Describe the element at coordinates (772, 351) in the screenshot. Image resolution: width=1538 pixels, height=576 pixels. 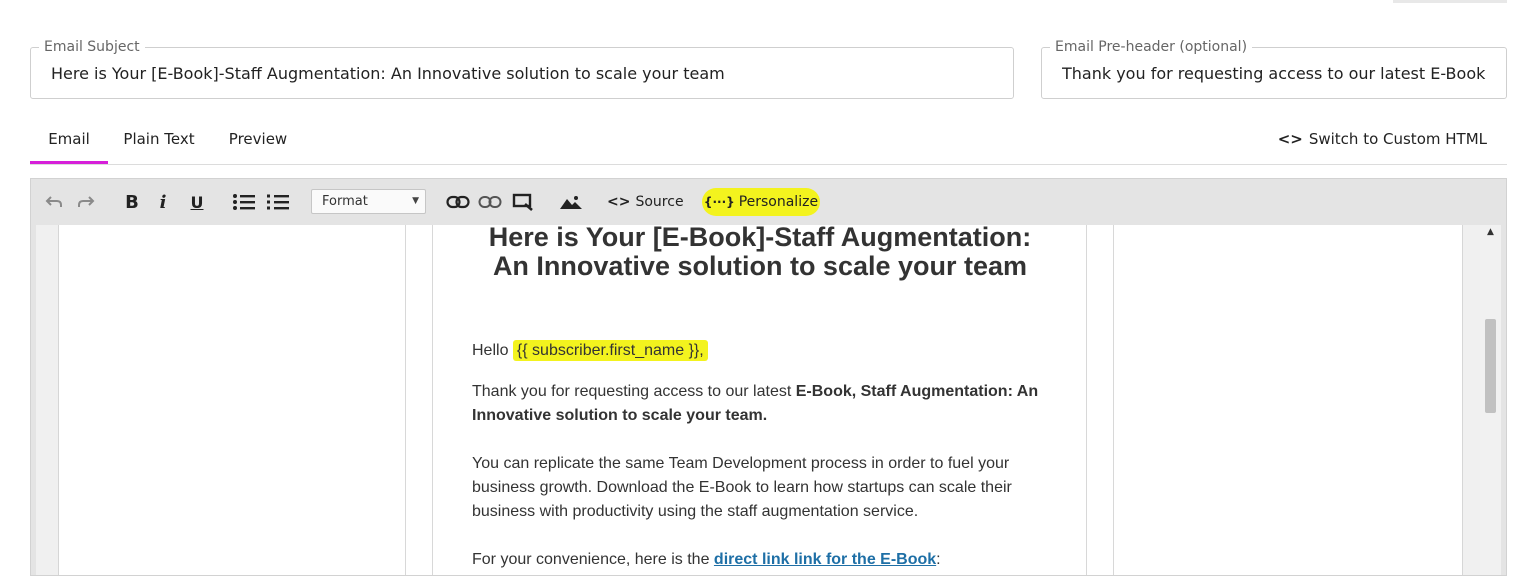
I see `greeting-paragraph: Hello {{ subscriber.first_name }},` at that location.